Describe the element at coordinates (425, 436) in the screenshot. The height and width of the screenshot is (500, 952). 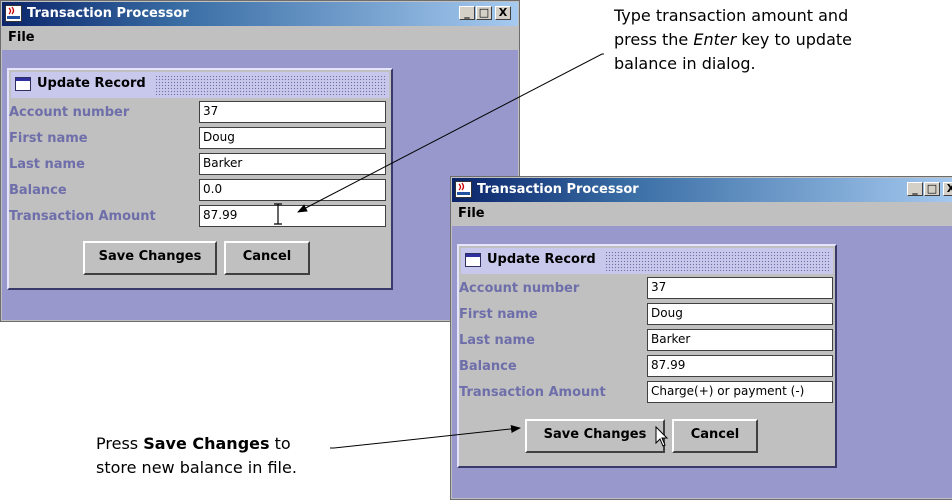
I see `callout-bottom-arrow` at that location.